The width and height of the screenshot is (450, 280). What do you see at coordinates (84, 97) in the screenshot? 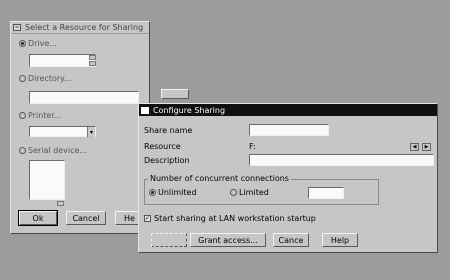
I see `directory-field` at bounding box center [84, 97].